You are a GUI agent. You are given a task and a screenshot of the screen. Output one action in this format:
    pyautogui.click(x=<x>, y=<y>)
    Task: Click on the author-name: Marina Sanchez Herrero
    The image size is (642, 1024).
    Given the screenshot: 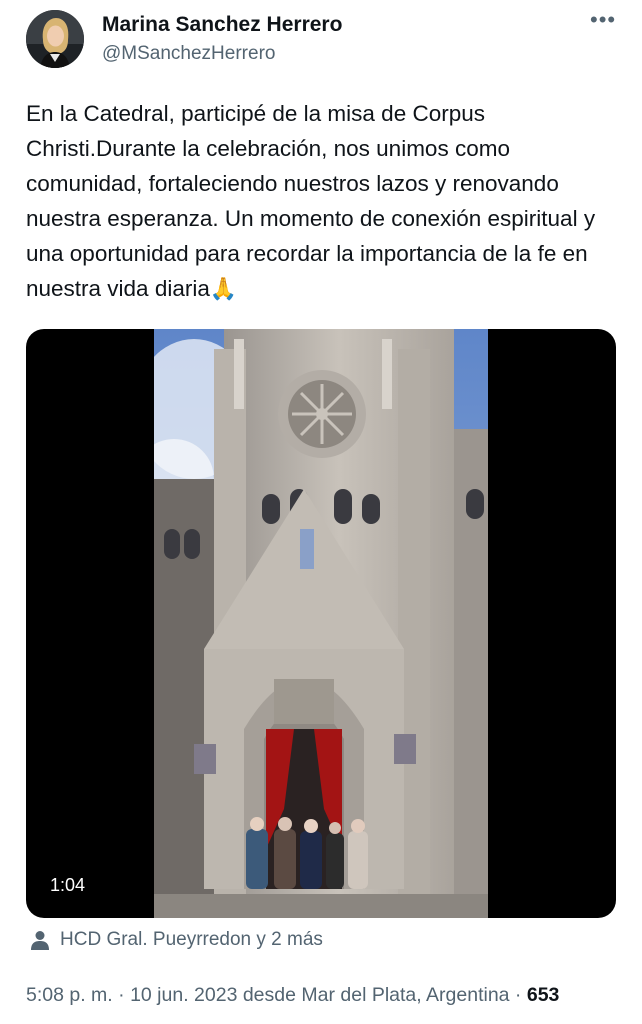 What is the action you would take?
    pyautogui.click(x=222, y=25)
    